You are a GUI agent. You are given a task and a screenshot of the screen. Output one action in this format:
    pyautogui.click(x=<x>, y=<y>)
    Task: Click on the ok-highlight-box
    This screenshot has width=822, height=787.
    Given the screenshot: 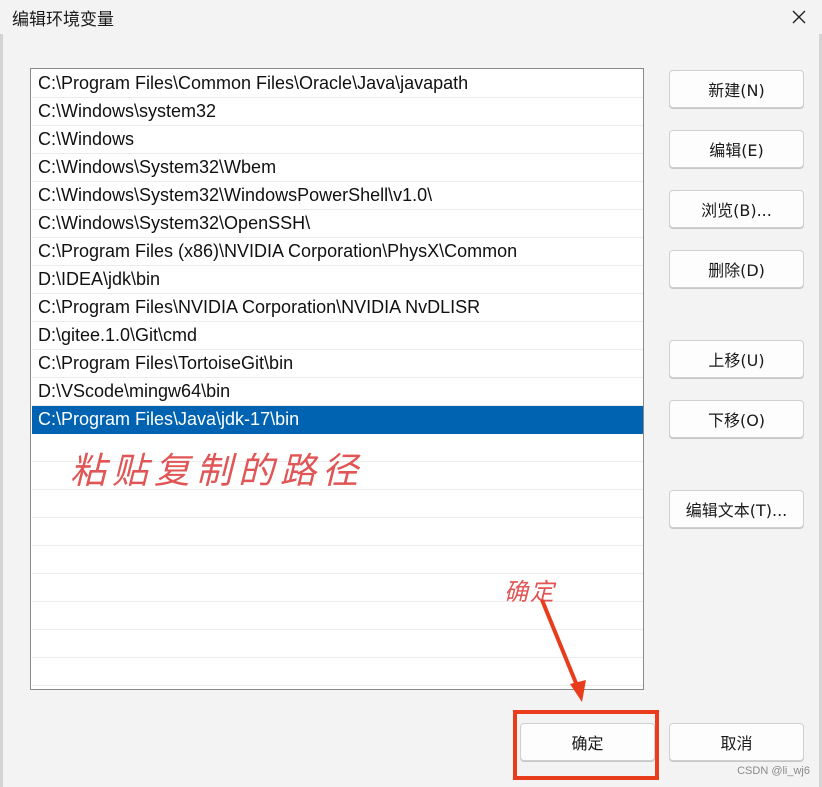 What is the action you would take?
    pyautogui.click(x=586, y=745)
    